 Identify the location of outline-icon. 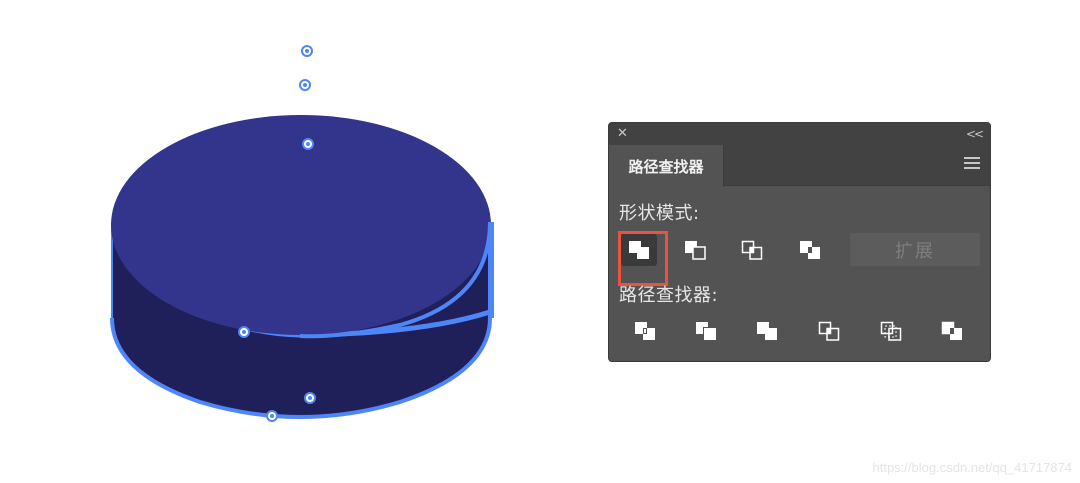
(891, 331).